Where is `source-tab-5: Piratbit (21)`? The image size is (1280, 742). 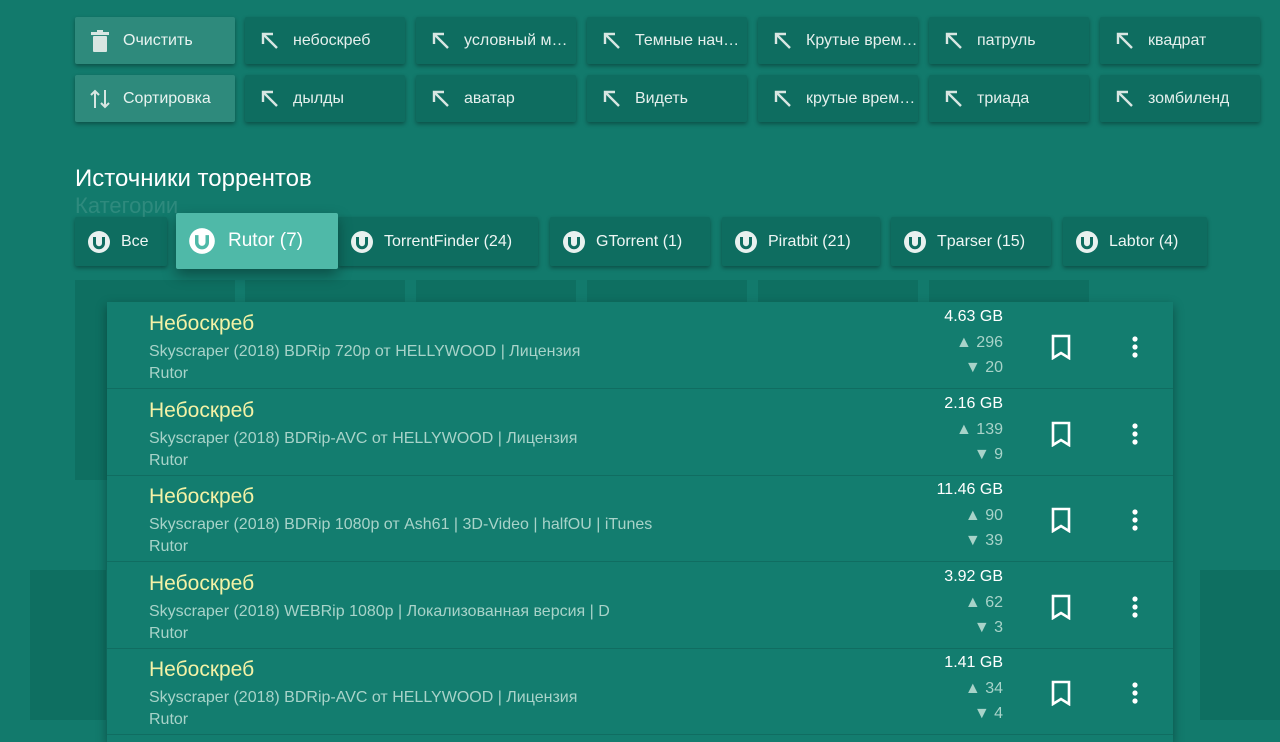
source-tab-5: Piratbit (21) is located at coordinates (801, 241).